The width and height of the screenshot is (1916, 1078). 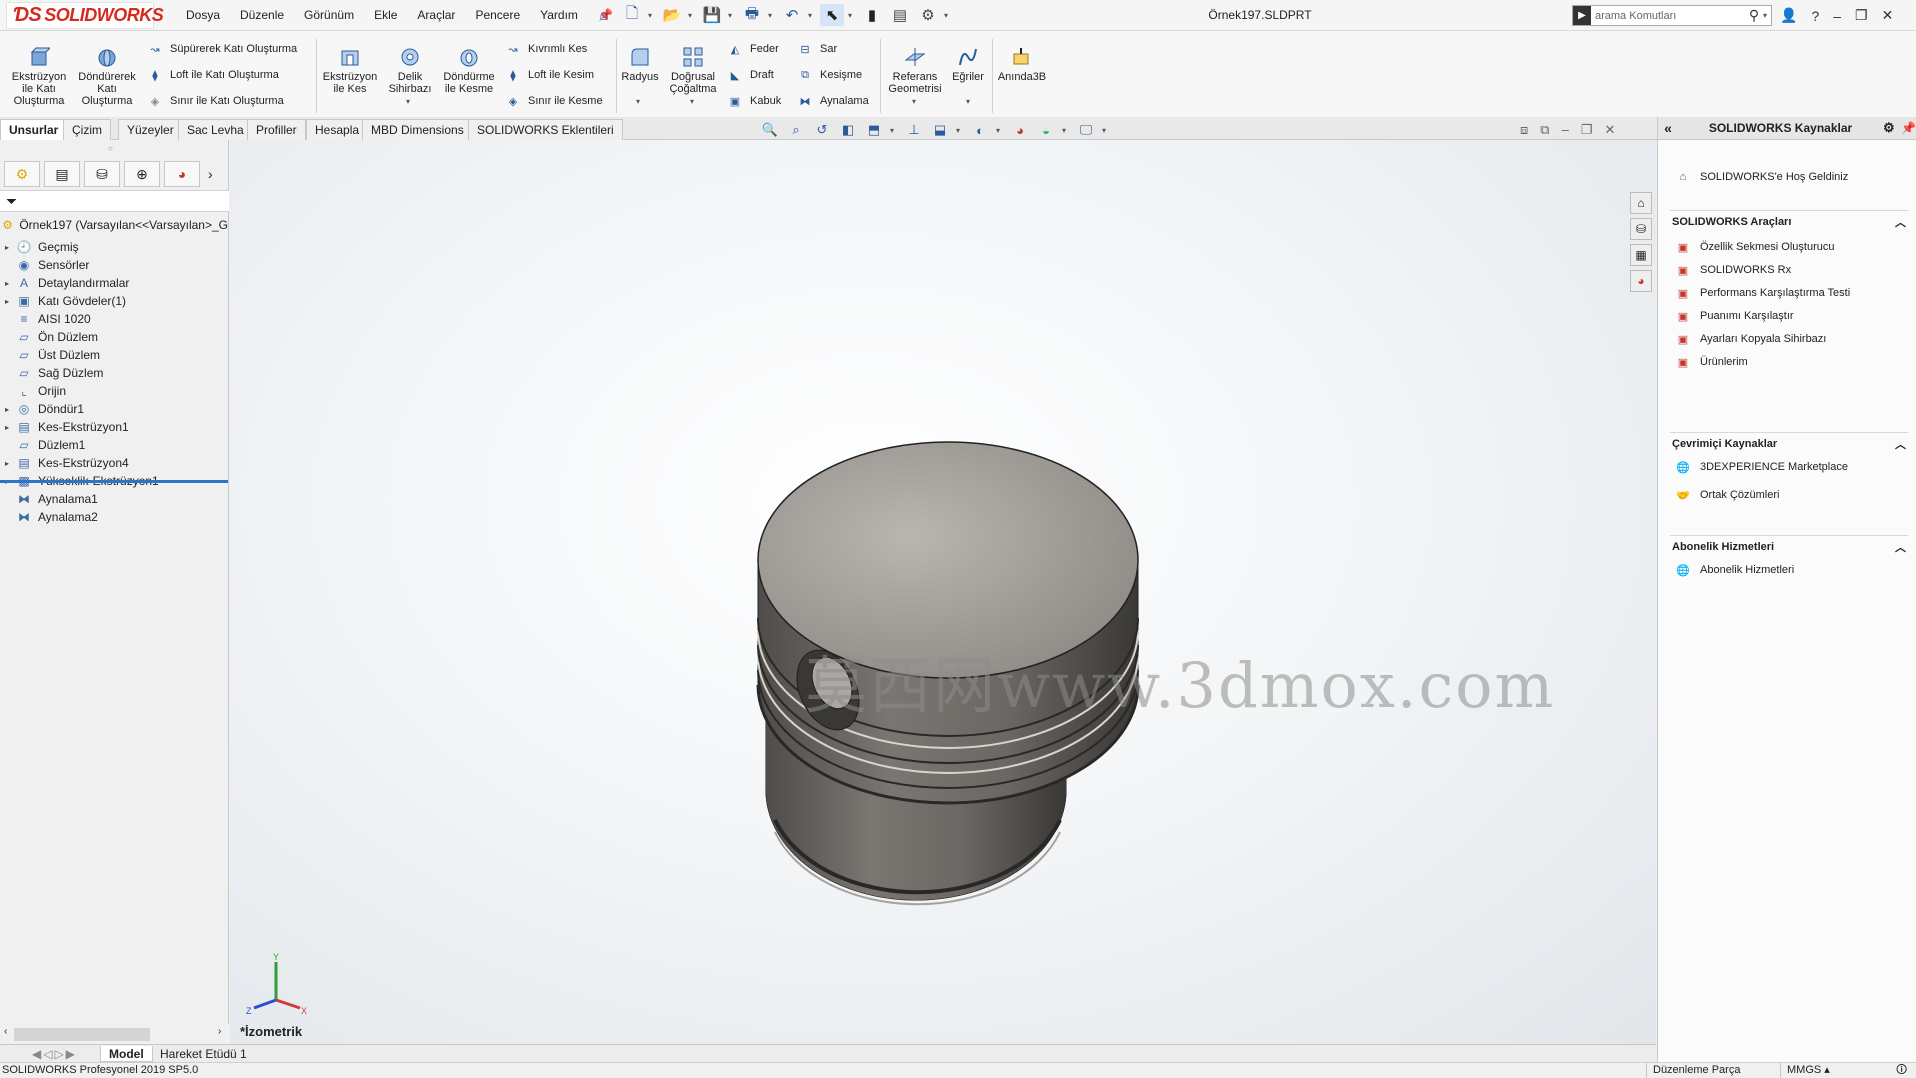 What do you see at coordinates (210, 174) in the screenshot?
I see `chevron-right-icon: ›` at bounding box center [210, 174].